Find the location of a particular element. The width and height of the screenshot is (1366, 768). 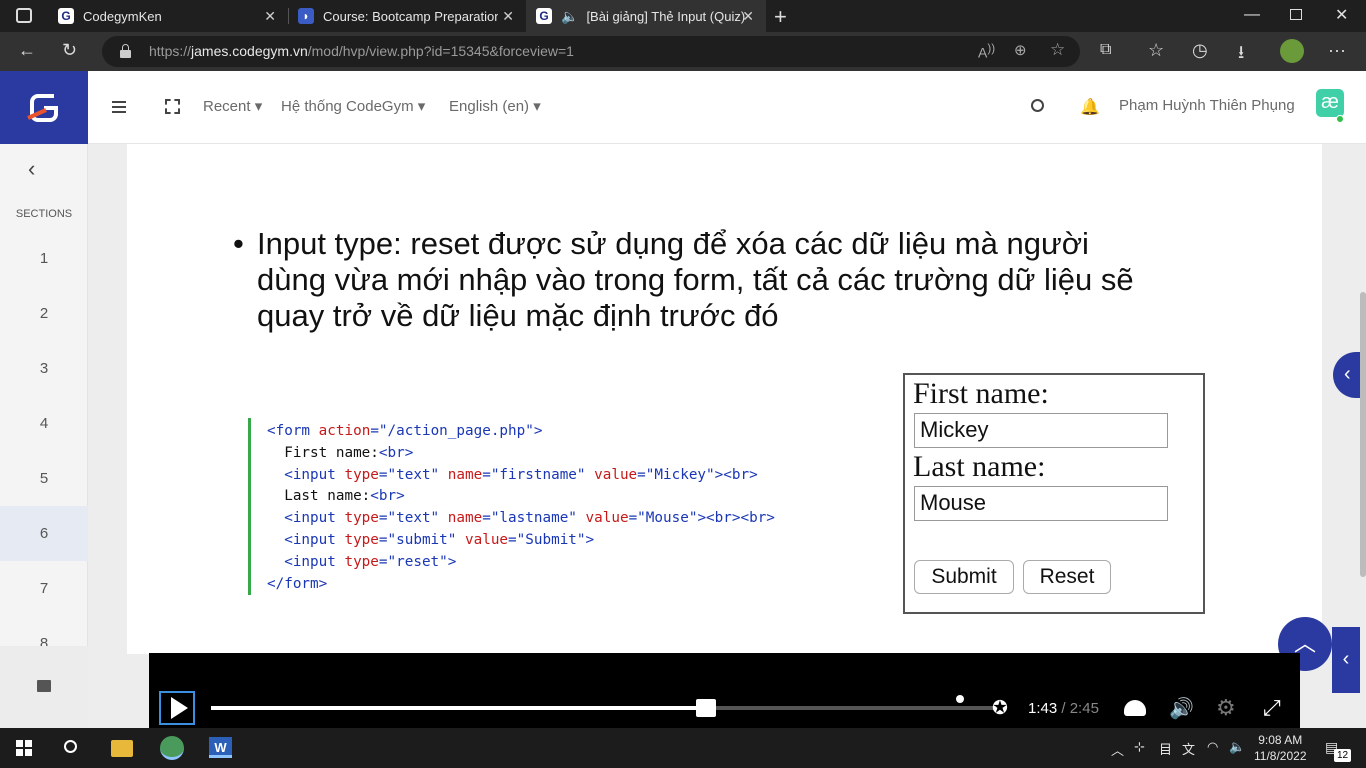

section-item-3: 3 is located at coordinates (44, 368).